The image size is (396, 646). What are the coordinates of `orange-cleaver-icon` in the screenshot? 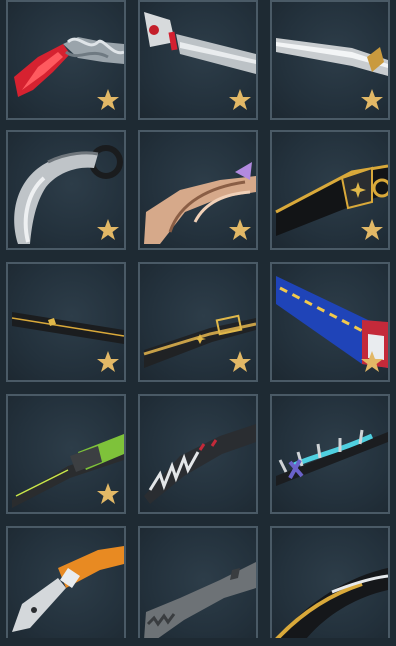 It's located at (68, 589).